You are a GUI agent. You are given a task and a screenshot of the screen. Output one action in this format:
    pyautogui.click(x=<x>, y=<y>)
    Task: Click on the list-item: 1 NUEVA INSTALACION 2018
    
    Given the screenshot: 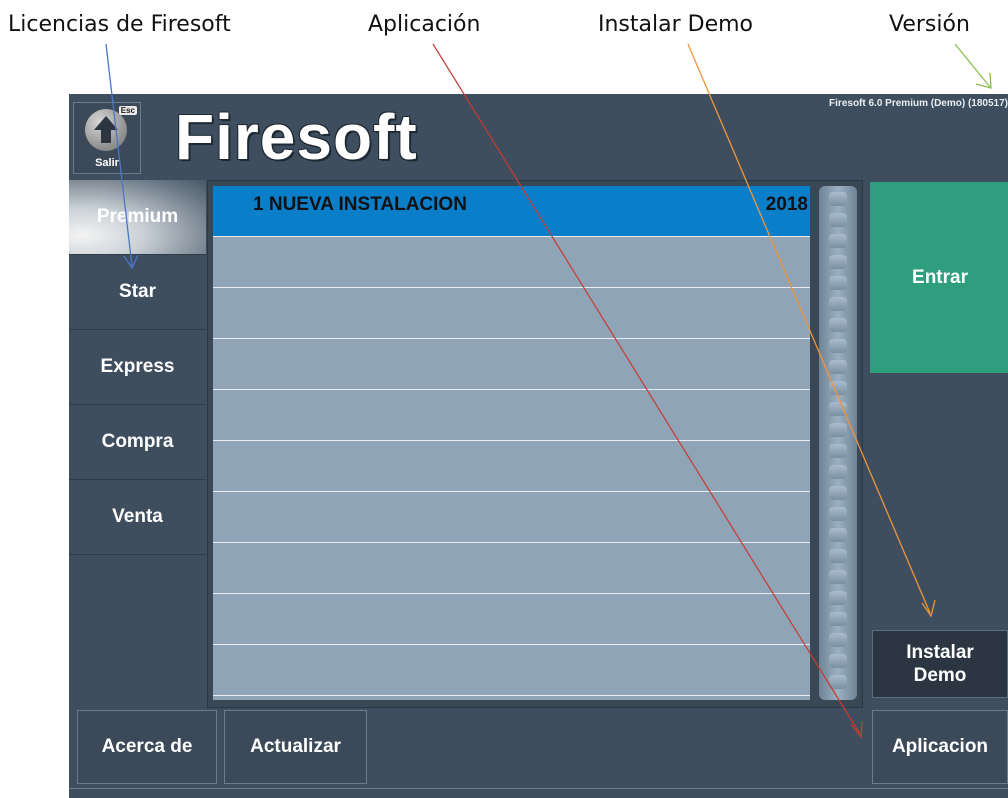 What is the action you would take?
    pyautogui.click(x=511, y=211)
    